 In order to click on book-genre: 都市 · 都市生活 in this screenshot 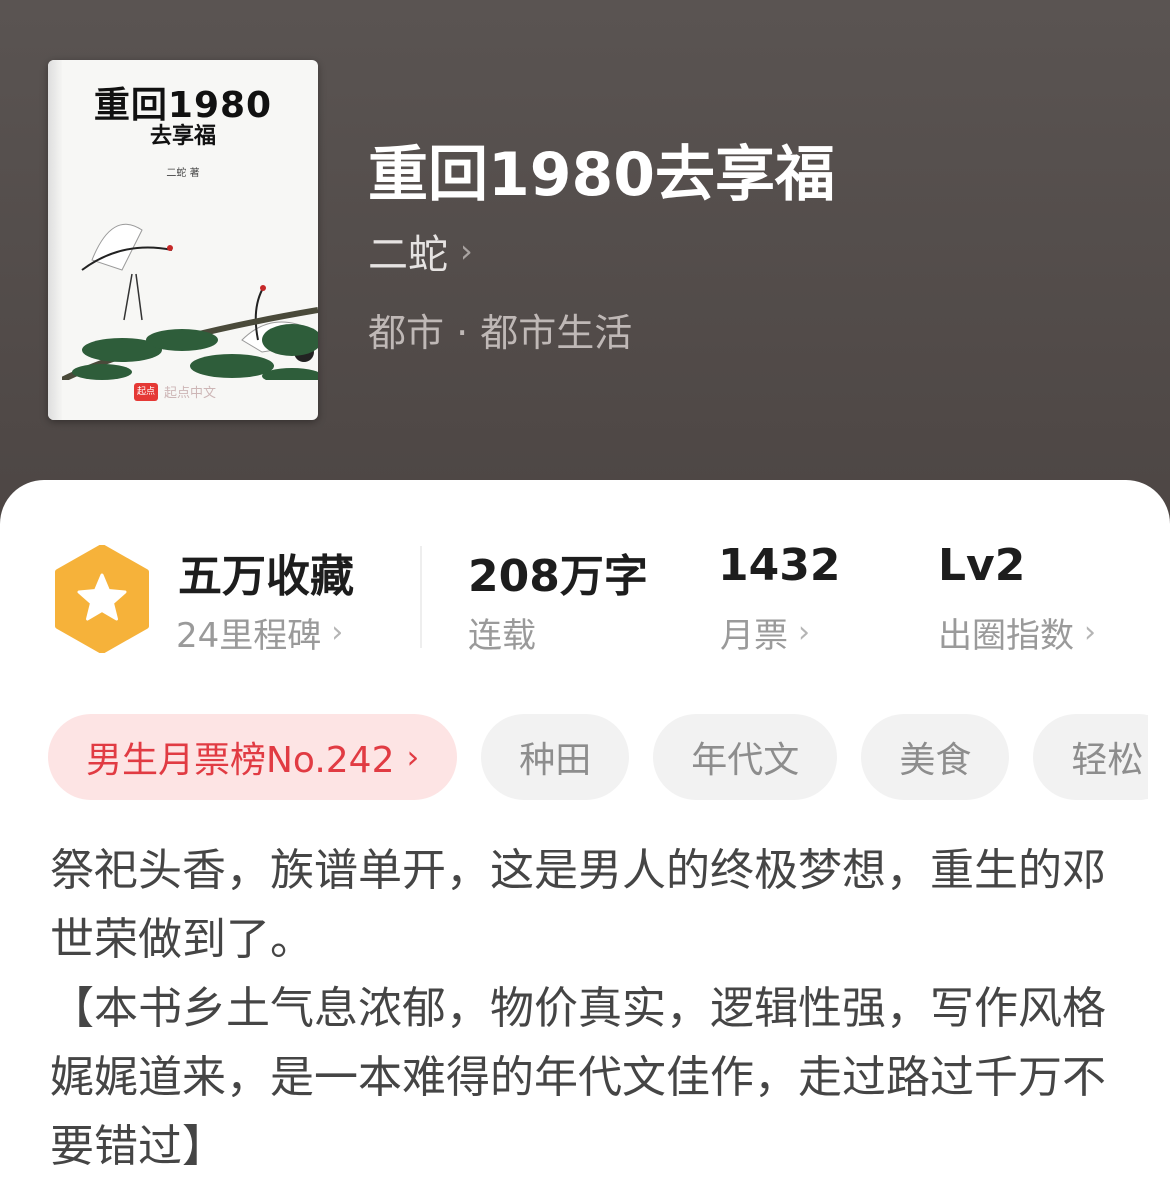, I will do `click(500, 333)`.